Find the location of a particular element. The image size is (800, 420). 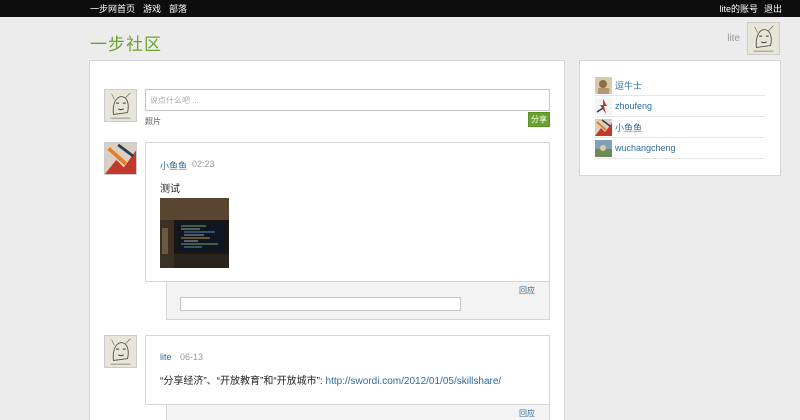

header-username: lite is located at coordinates (733, 38).